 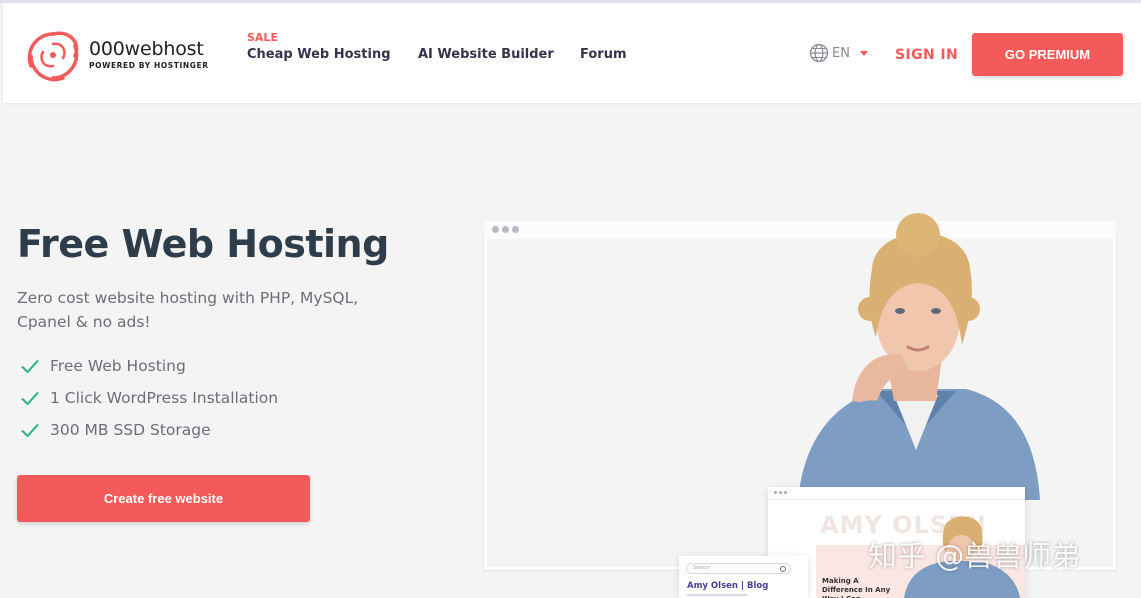 I want to click on blog-title: Amy Olsen | Blog, so click(x=728, y=586).